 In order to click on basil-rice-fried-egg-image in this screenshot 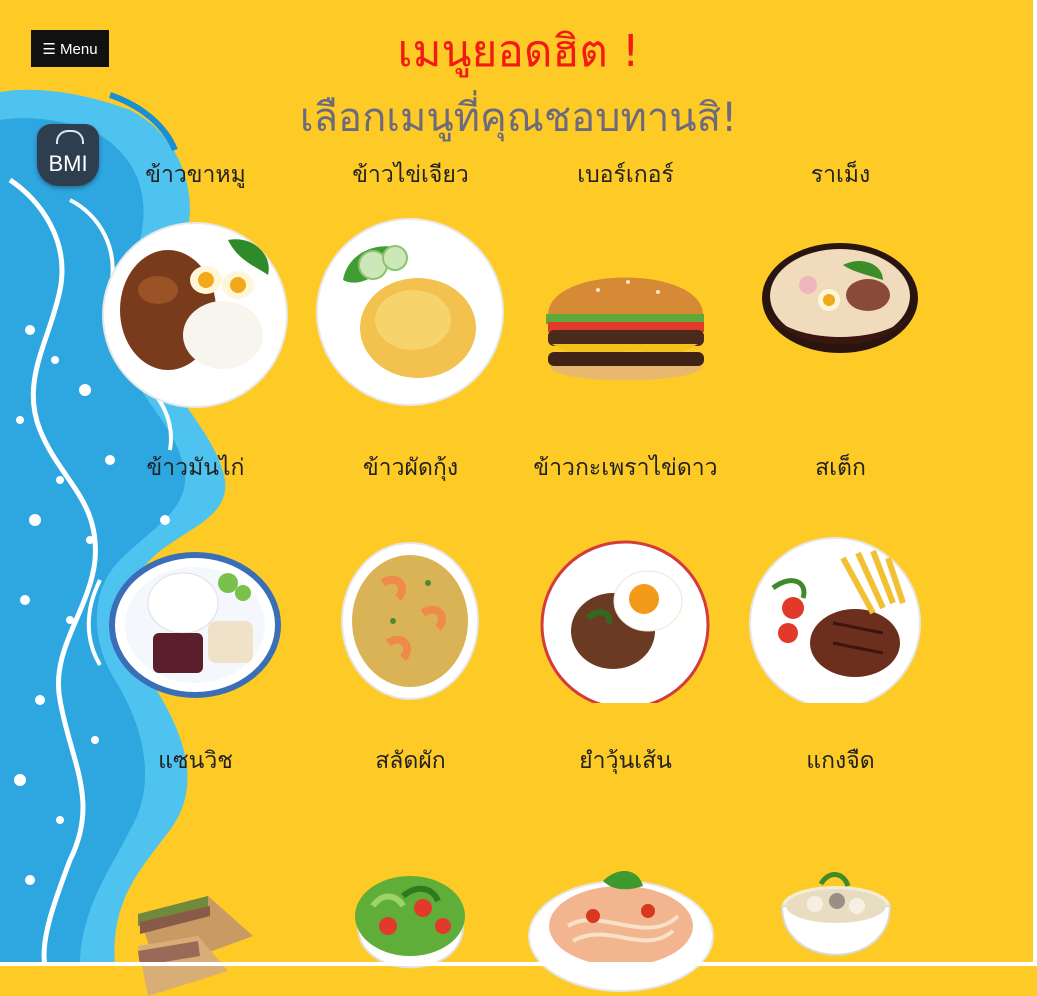, I will do `click(625, 621)`.